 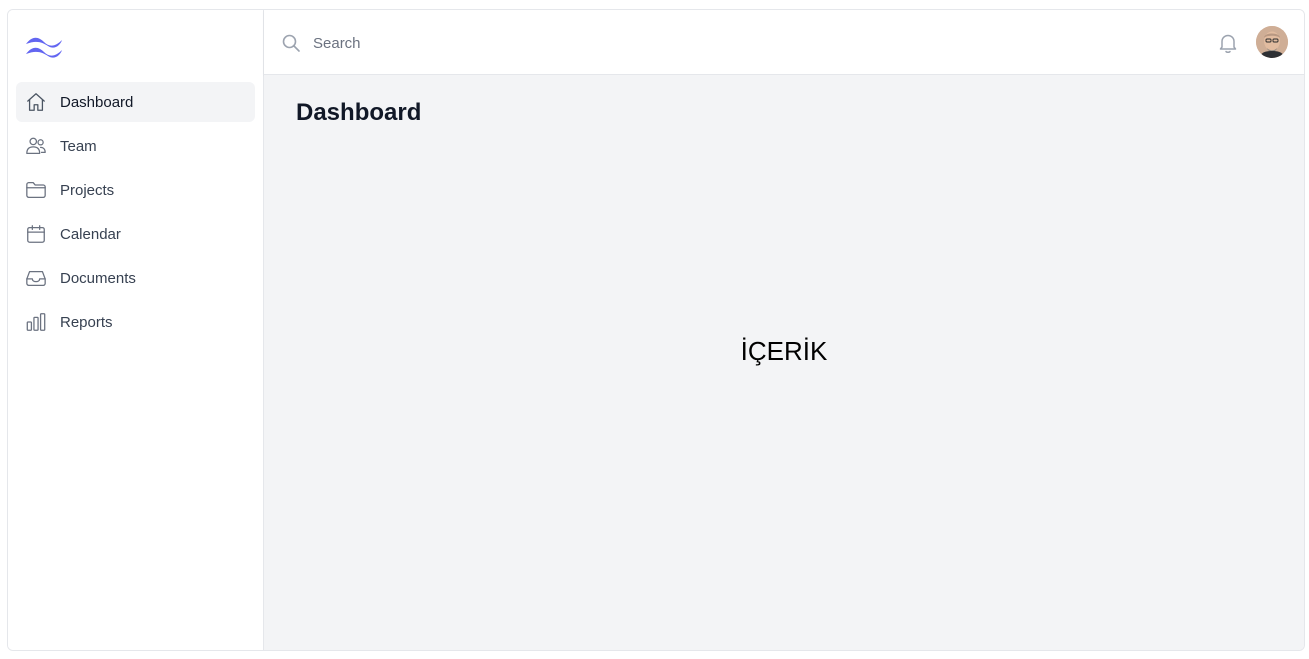 I want to click on top-bar, so click(x=784, y=42).